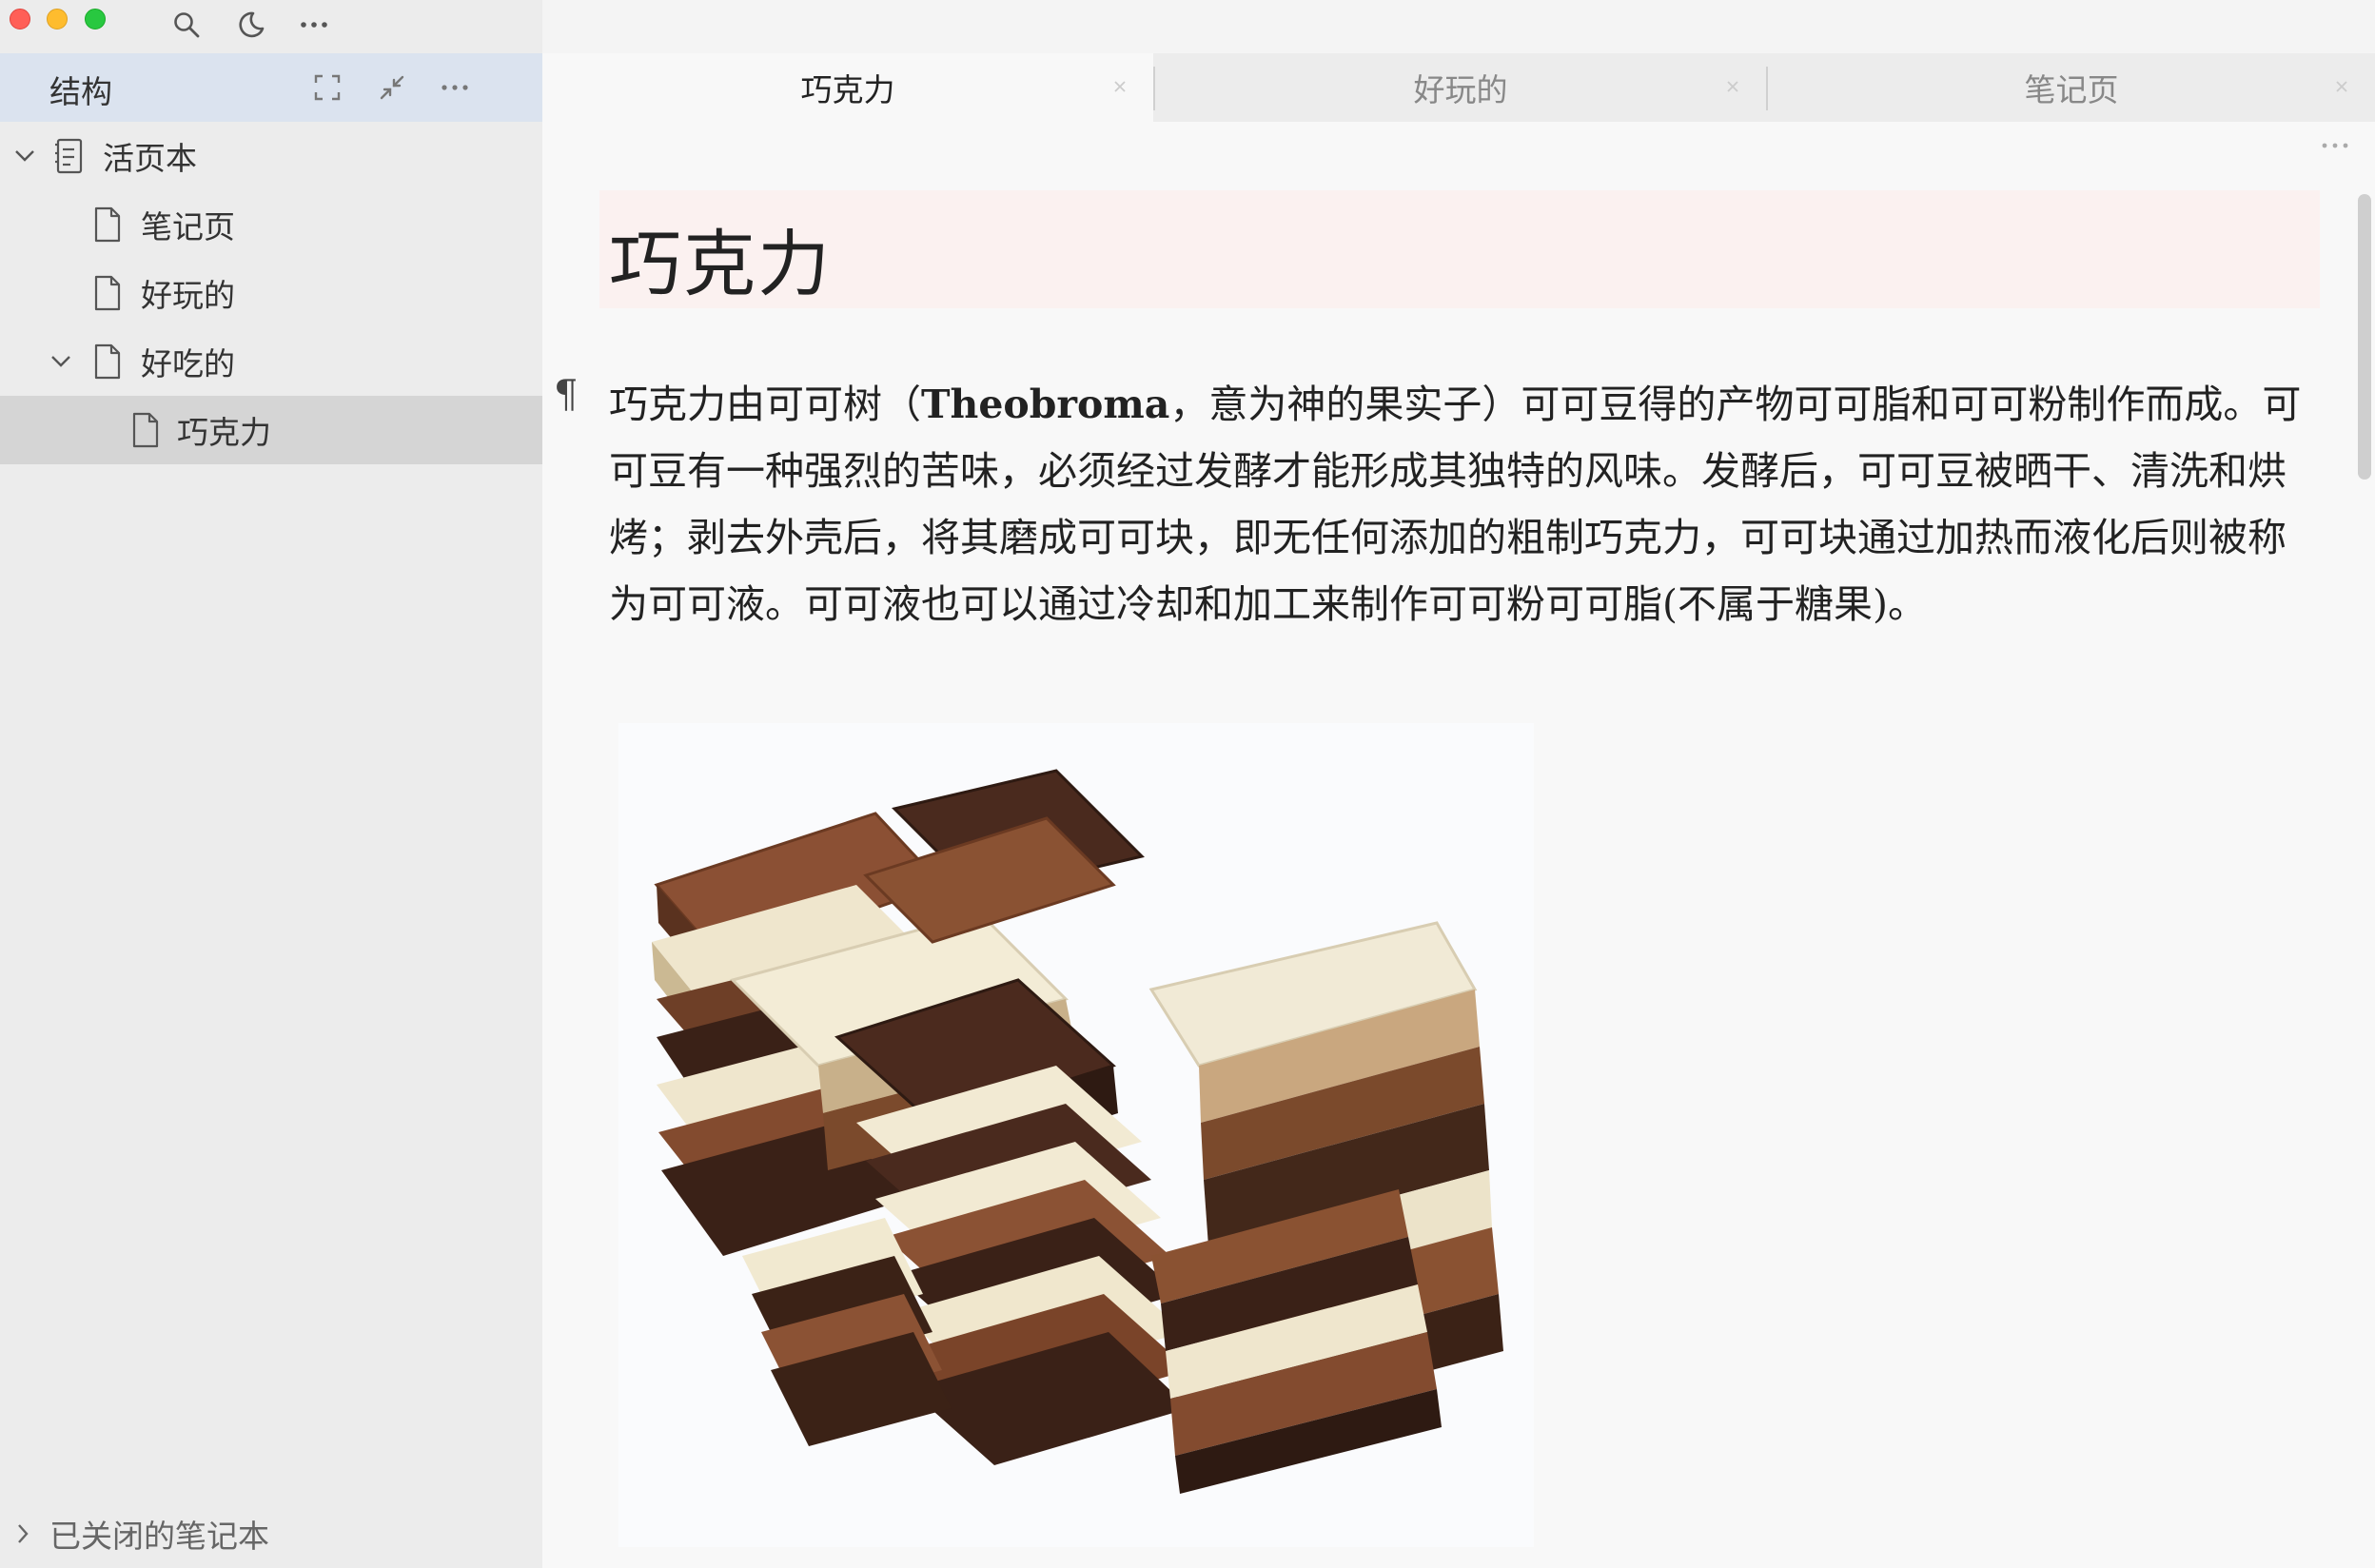 This screenshot has height=1568, width=2375. I want to click on tree-item-page: 笔记页, so click(271, 224).